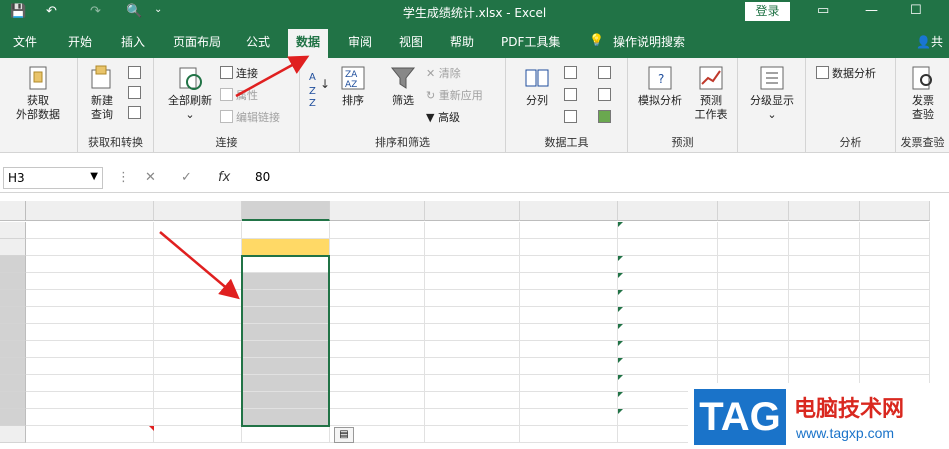 This screenshot has width=949, height=449. Describe the element at coordinates (197, 41) in the screenshot. I see `tab-page-layout: 页面布局` at that location.